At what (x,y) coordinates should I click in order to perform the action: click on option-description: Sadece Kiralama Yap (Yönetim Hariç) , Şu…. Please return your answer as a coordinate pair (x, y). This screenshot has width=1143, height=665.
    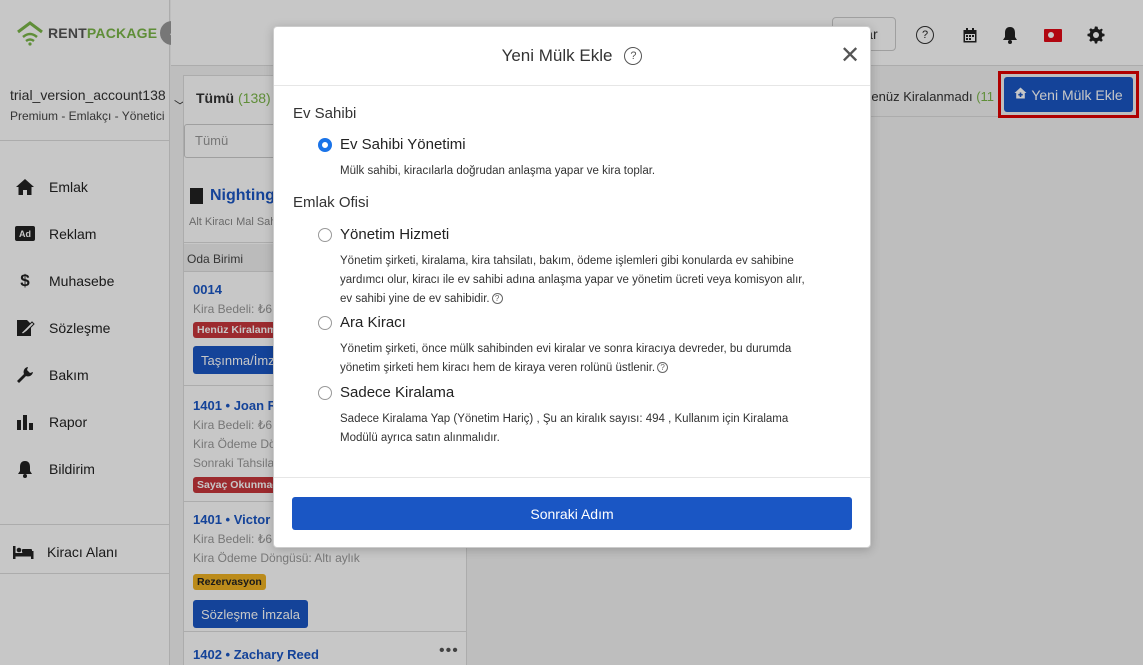
    Looking at the image, I should click on (564, 428).